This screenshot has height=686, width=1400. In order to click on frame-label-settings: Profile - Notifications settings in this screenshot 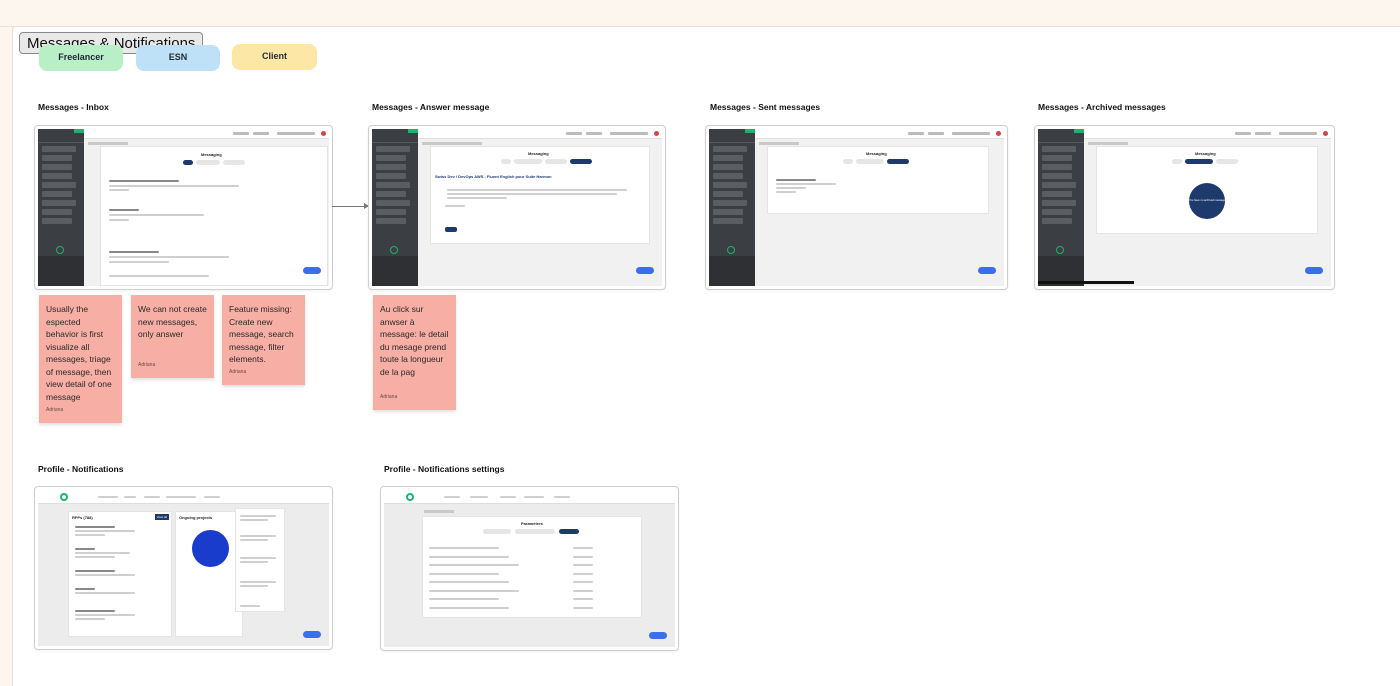, I will do `click(444, 469)`.